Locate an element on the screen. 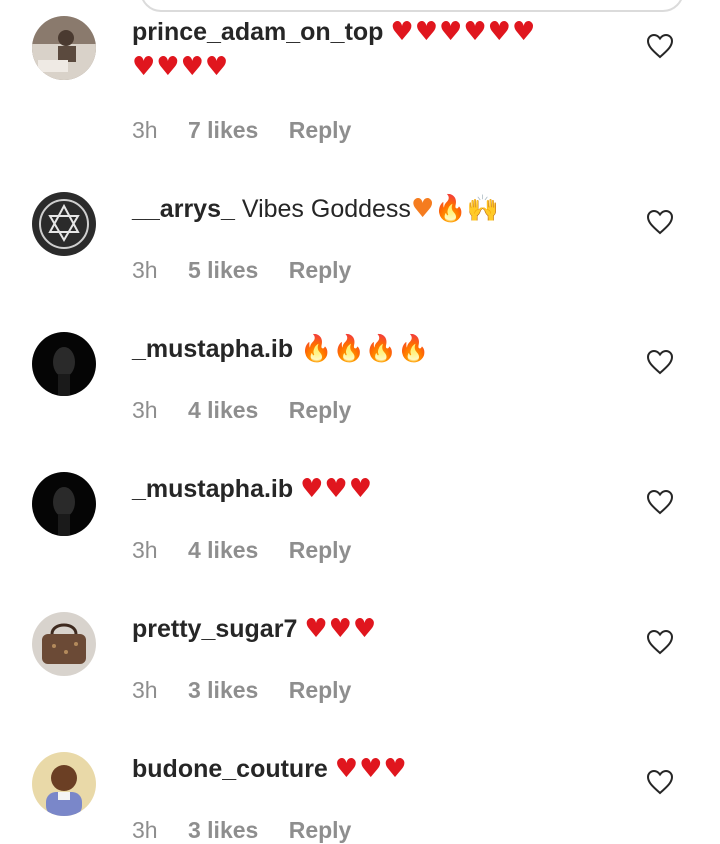  comment-username: budone_couture is located at coordinates (230, 769).